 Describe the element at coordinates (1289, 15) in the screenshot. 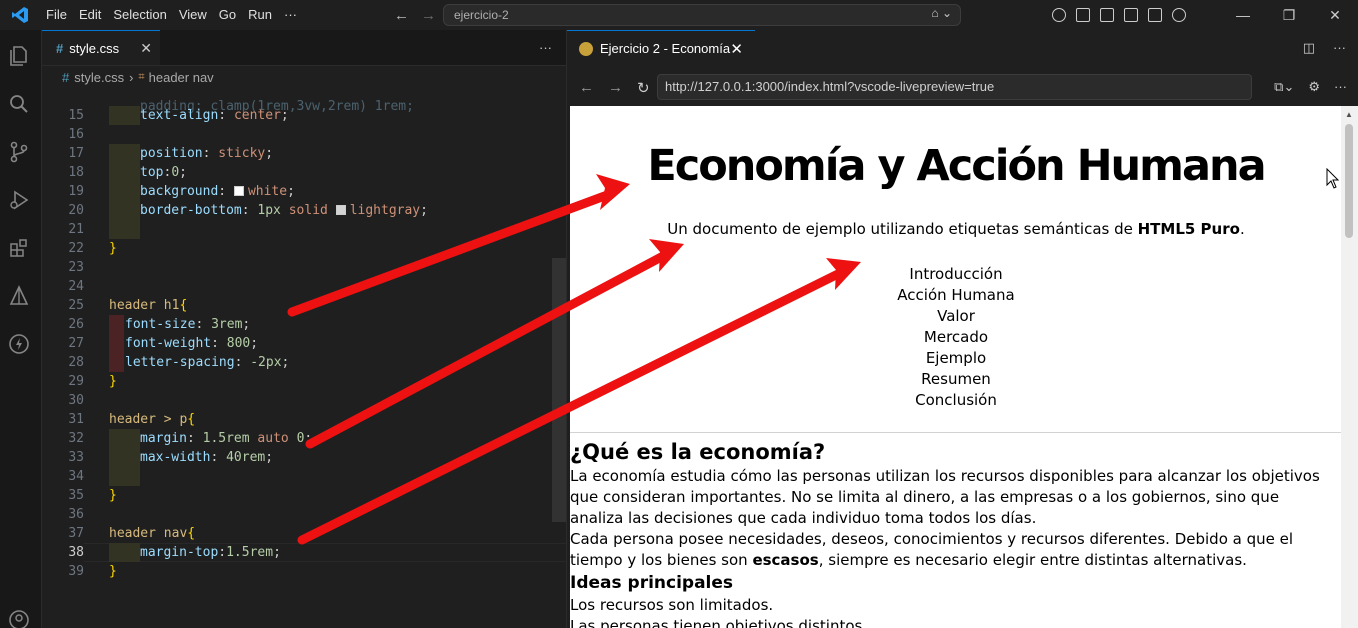

I see `restore-button: ❐` at that location.